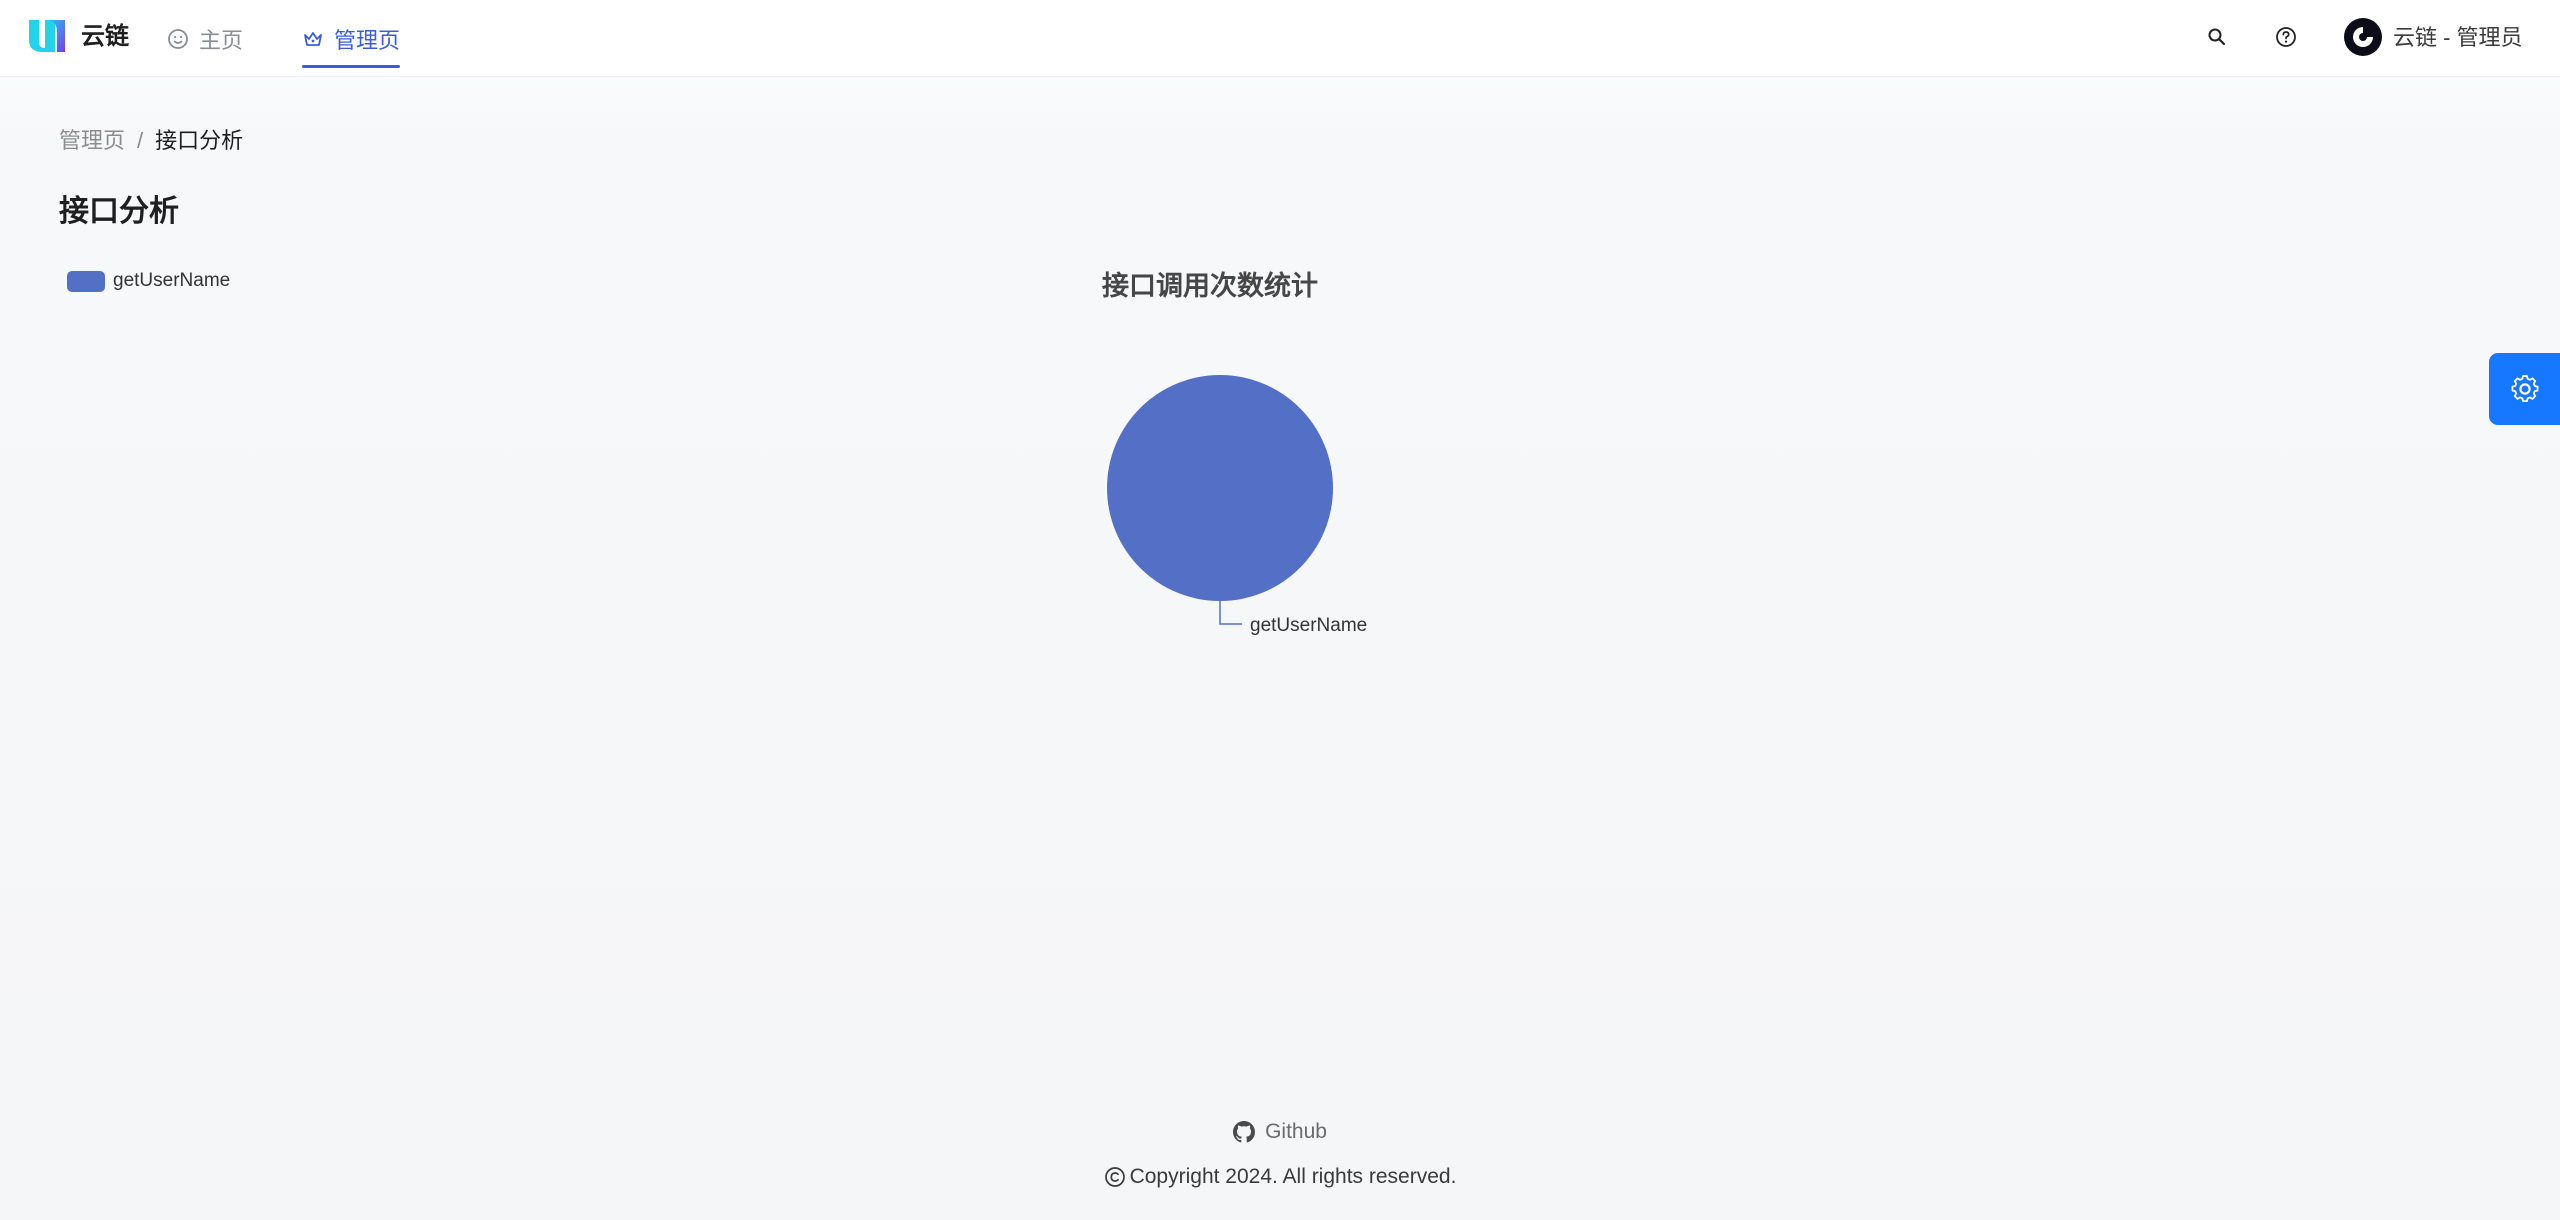 The height and width of the screenshot is (1220, 2560). I want to click on user-name: 云链 - 管理员, so click(2458, 38).